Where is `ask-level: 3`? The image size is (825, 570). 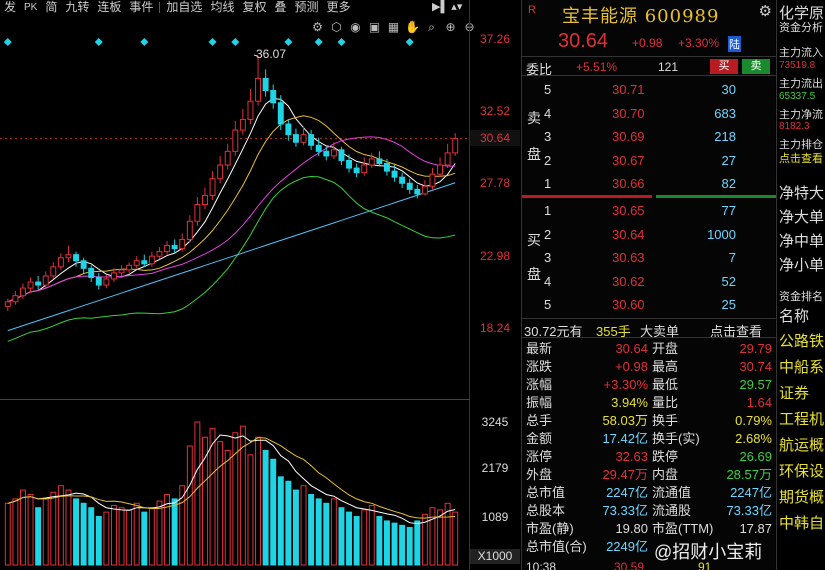 ask-level: 3 is located at coordinates (548, 136).